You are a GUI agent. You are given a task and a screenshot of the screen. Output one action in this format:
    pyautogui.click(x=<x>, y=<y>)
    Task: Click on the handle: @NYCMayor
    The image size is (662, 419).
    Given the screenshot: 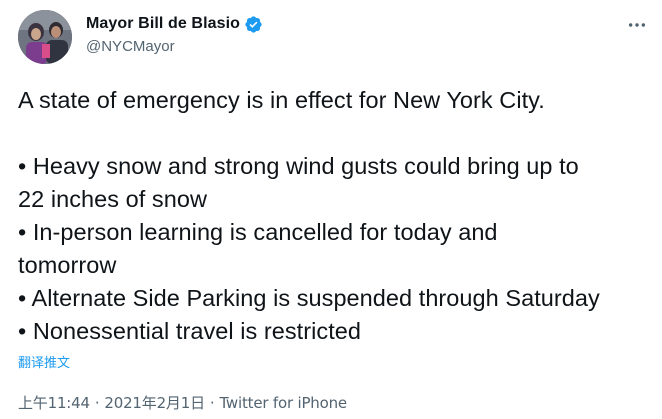 What is the action you would take?
    pyautogui.click(x=174, y=46)
    